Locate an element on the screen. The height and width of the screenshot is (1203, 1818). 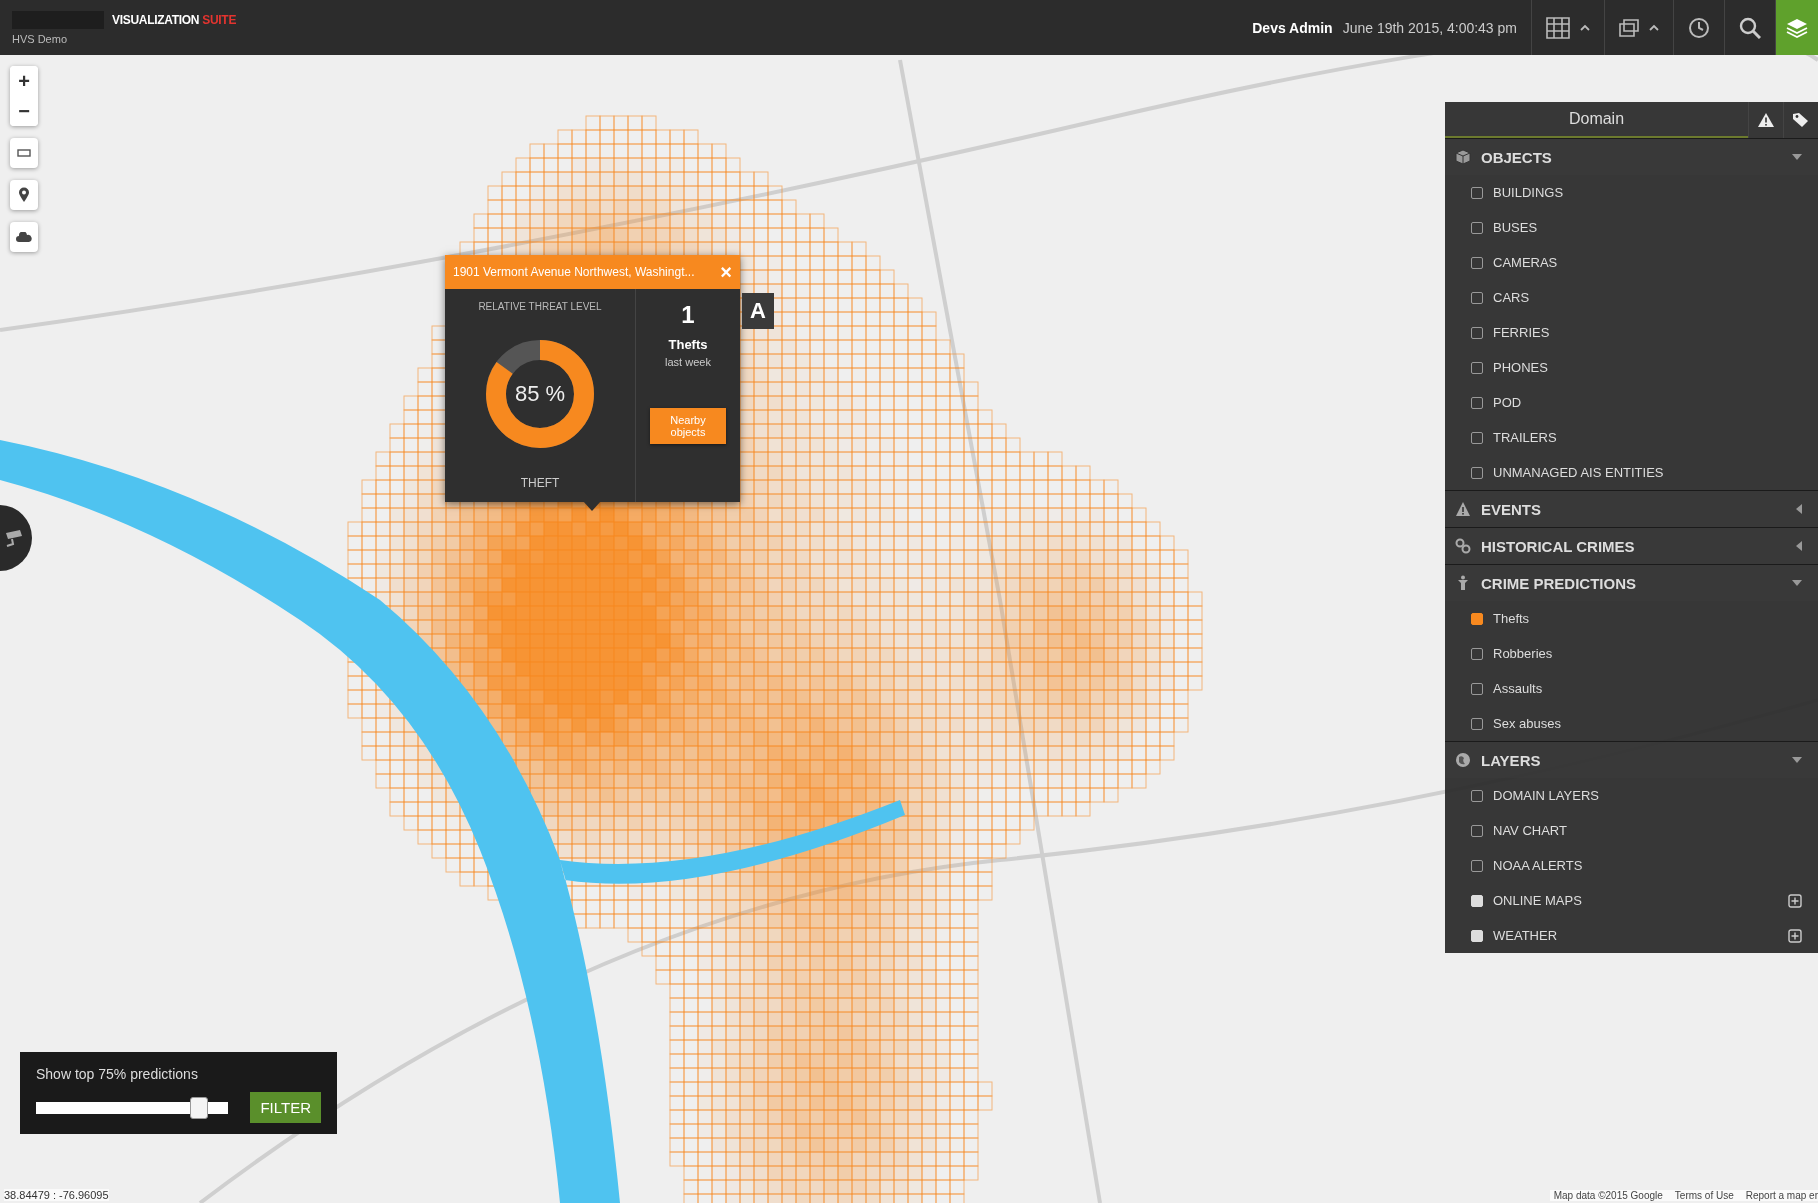
layer-label: DOMAIN LAYERS is located at coordinates (1647, 795).